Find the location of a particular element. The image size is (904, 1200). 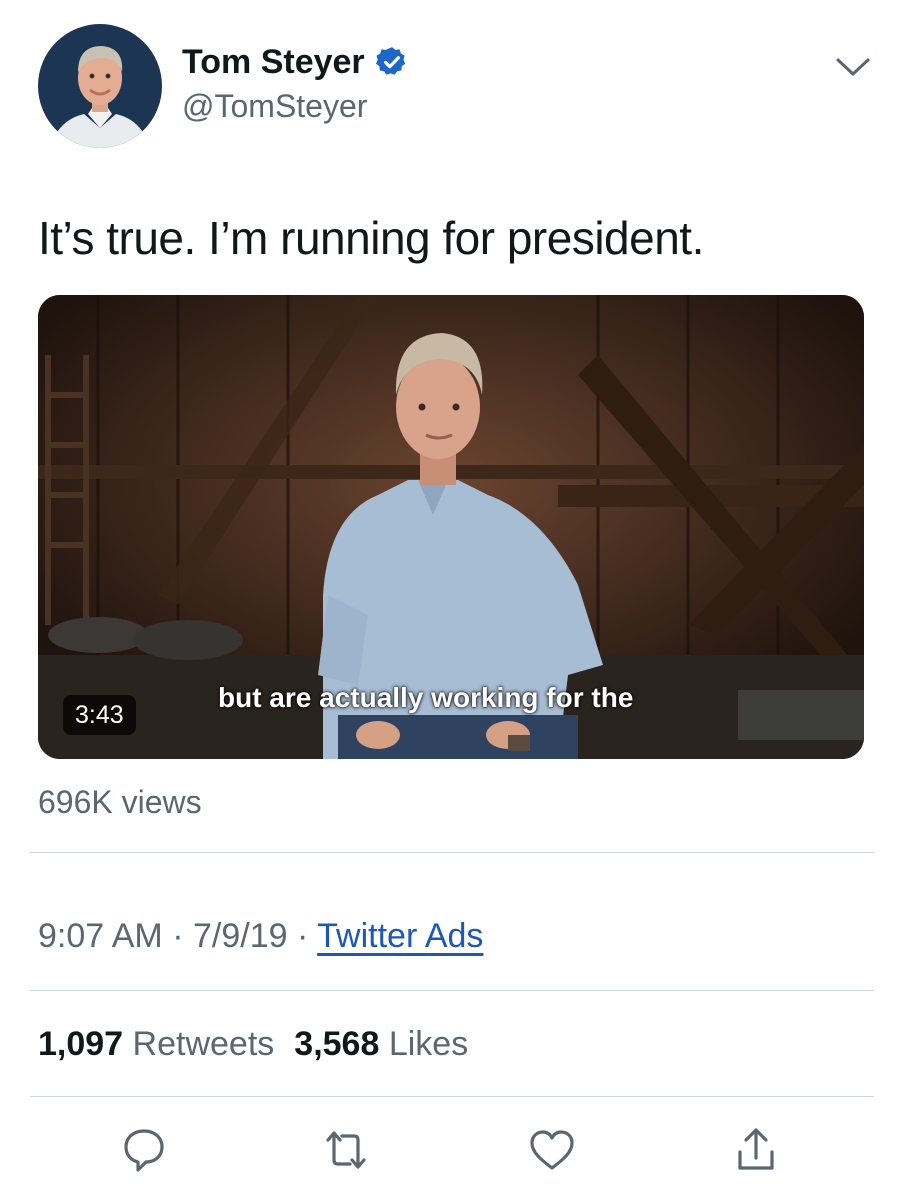

display-name: Tom Steyer is located at coordinates (273, 62).